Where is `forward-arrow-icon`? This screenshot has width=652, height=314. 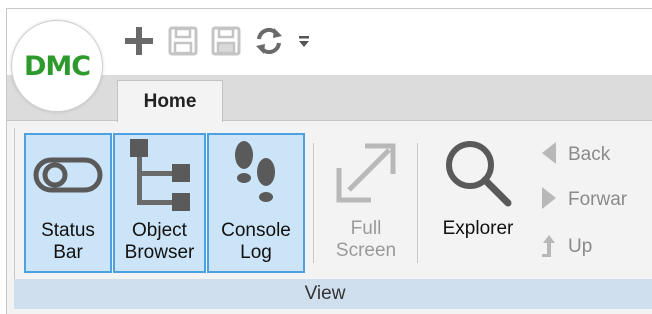
forward-arrow-icon is located at coordinates (549, 200).